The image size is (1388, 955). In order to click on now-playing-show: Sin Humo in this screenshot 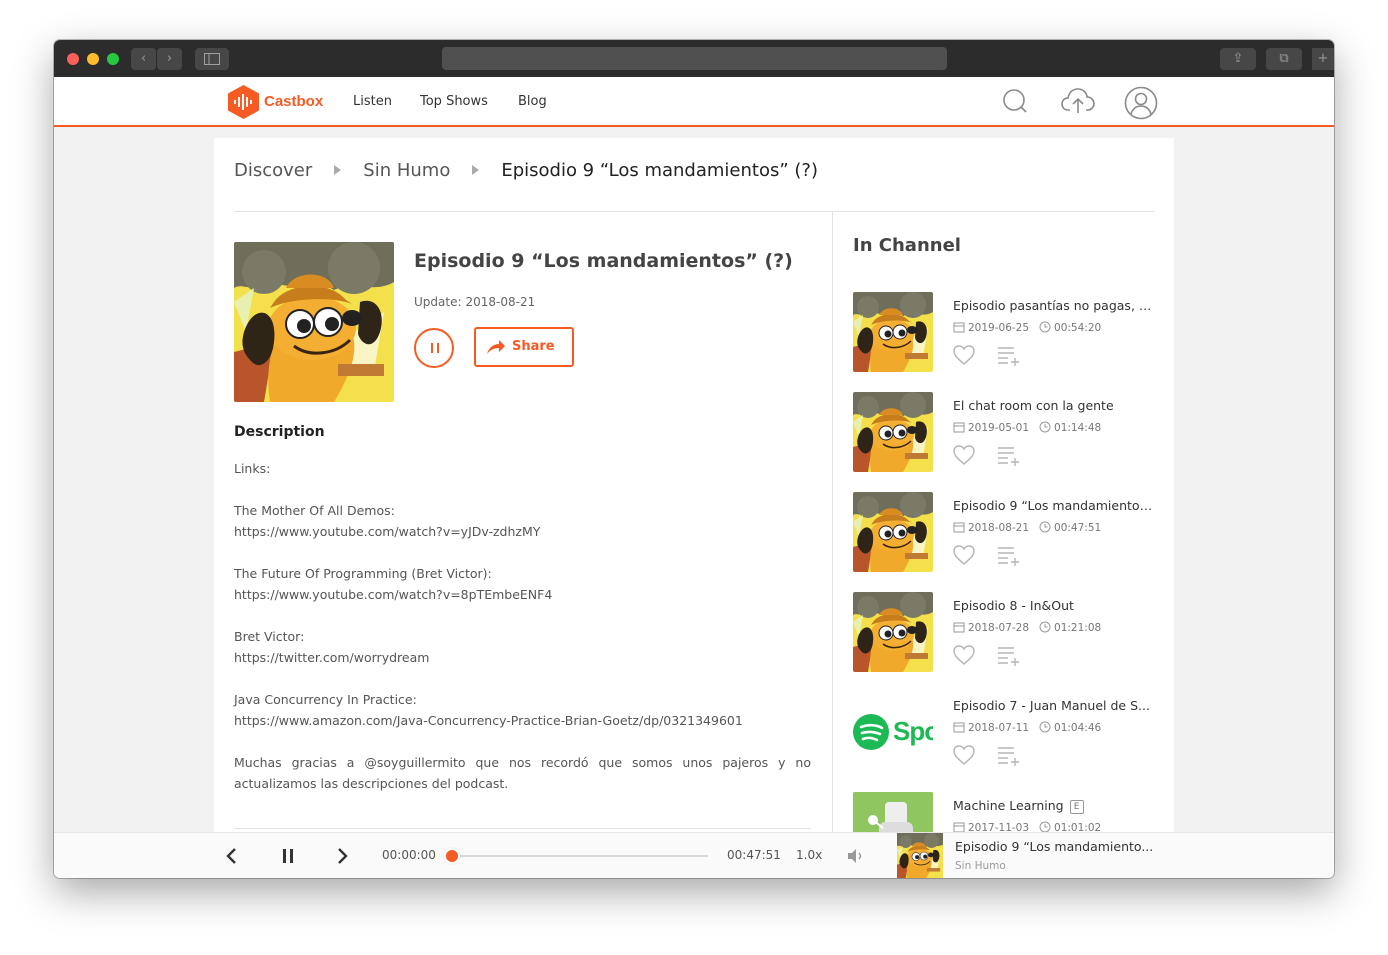, I will do `click(980, 866)`.